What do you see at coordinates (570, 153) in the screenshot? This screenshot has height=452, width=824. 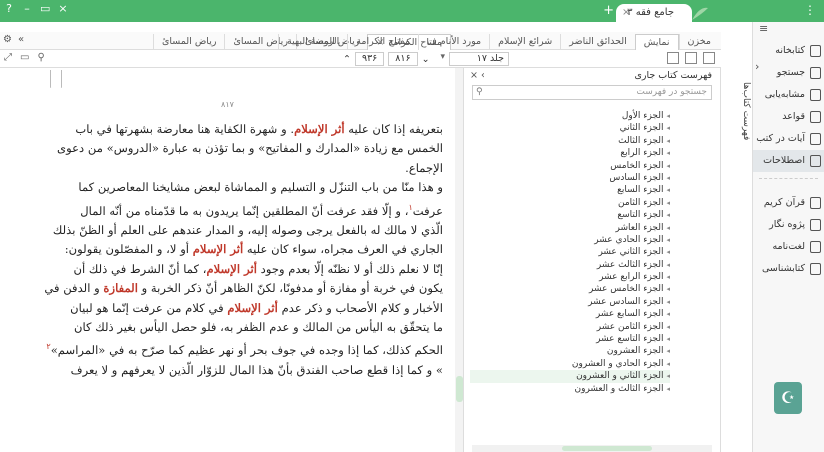 I see `catalog-item: ◂الجزء الرابع` at bounding box center [570, 153].